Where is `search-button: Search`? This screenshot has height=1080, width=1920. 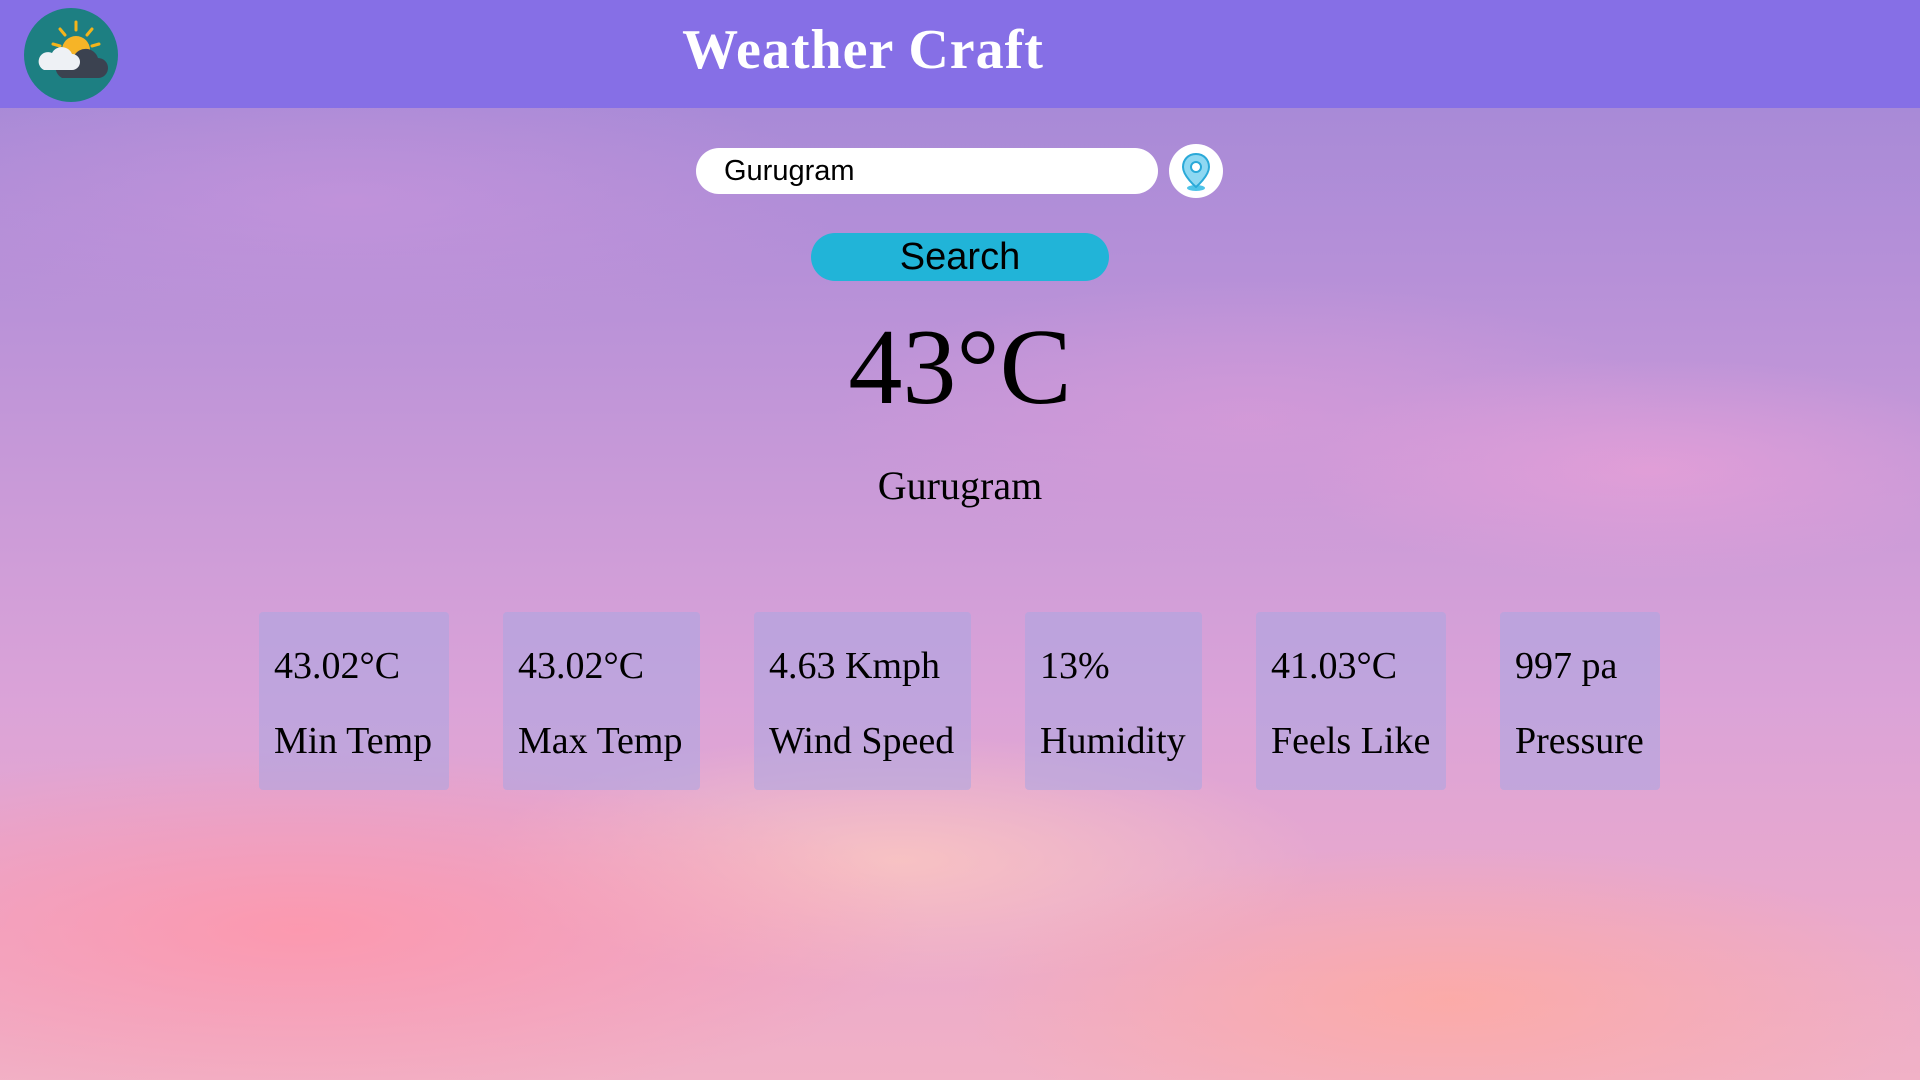
search-button: Search is located at coordinates (960, 257).